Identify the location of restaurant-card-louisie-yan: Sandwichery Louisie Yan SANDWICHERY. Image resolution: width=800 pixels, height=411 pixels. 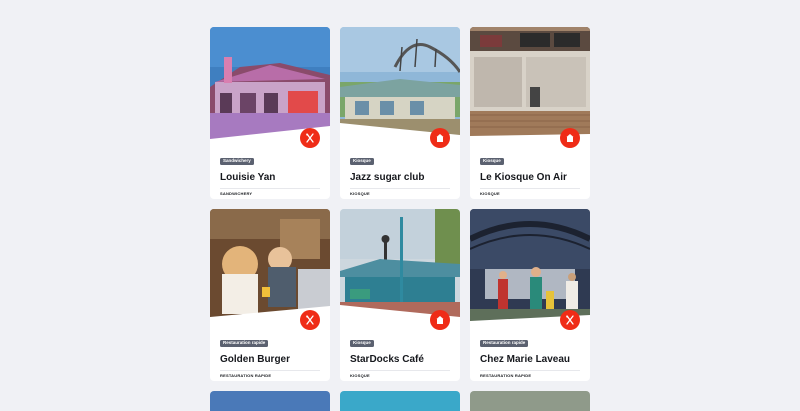
(270, 113).